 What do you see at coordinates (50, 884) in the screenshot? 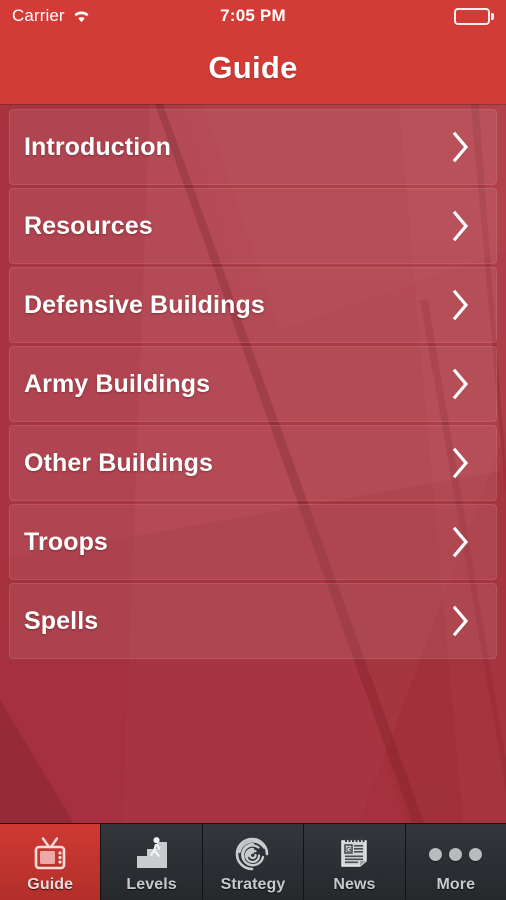
I see `tab-label: Guide` at bounding box center [50, 884].